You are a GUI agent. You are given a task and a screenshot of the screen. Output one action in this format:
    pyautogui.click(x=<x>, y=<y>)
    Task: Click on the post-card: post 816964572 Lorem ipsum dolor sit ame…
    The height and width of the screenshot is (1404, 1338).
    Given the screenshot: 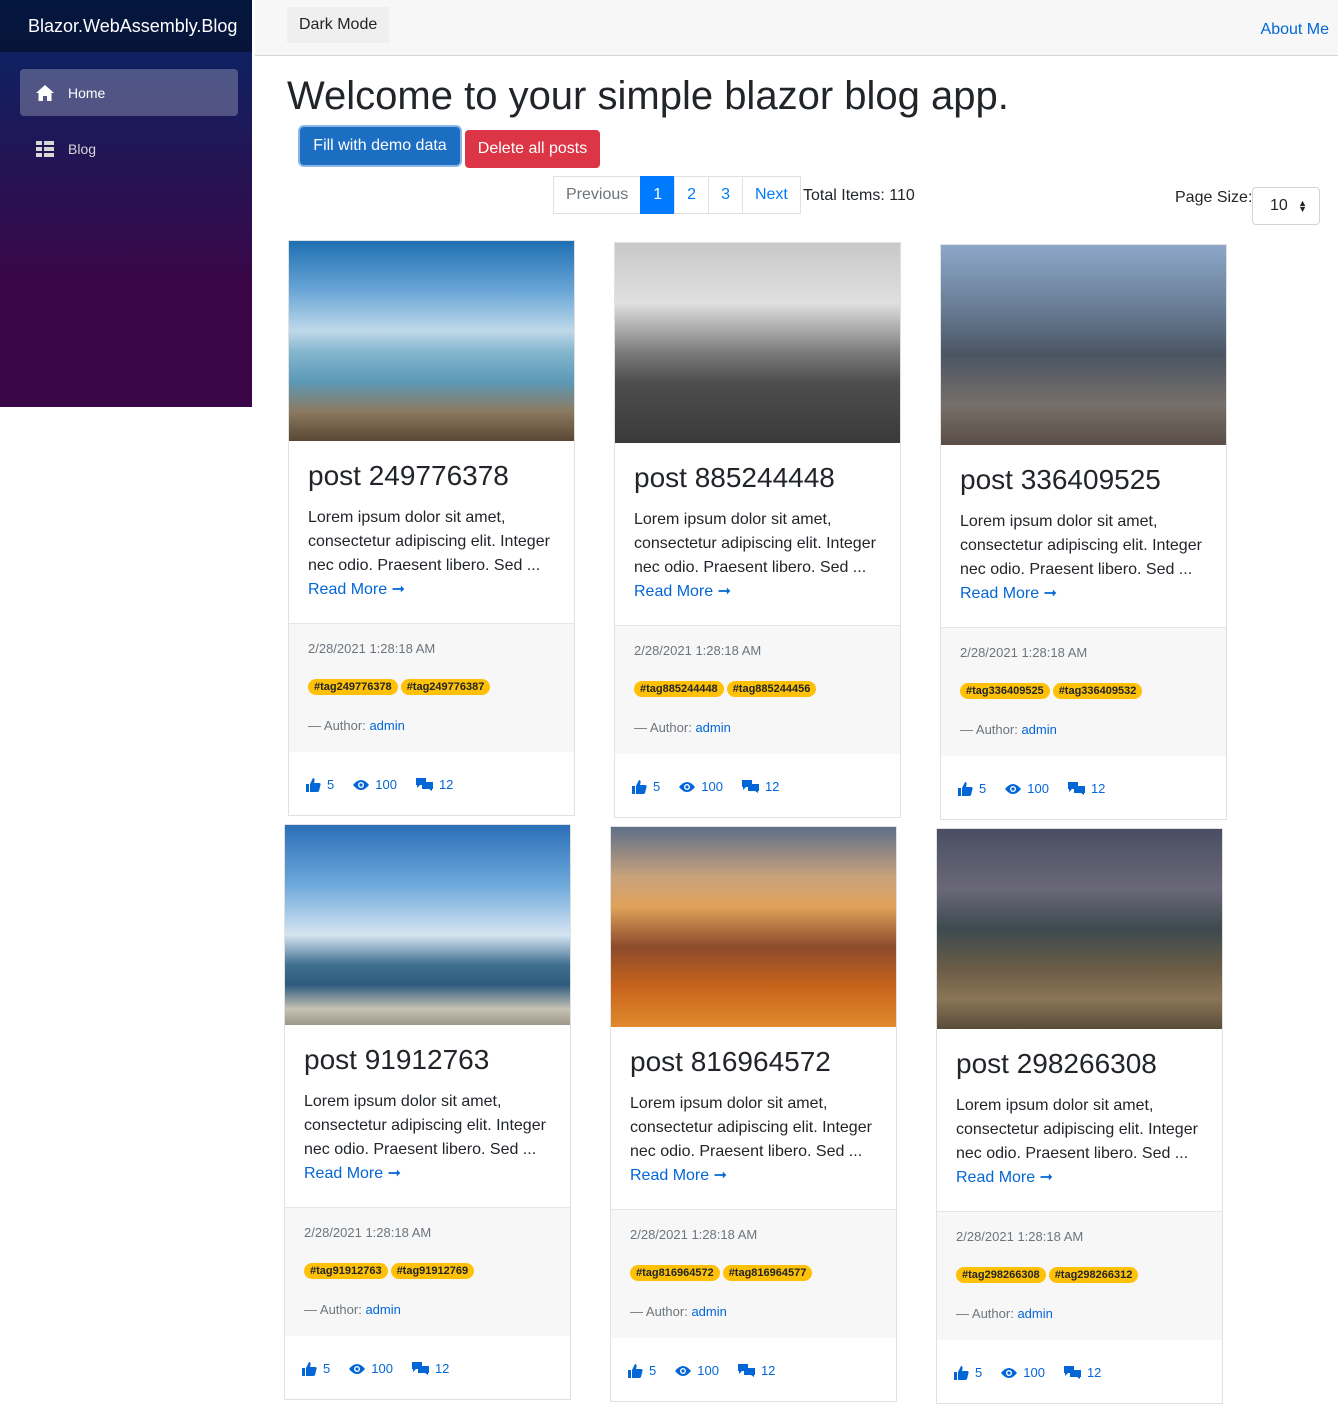 What is the action you would take?
    pyautogui.click(x=753, y=1114)
    